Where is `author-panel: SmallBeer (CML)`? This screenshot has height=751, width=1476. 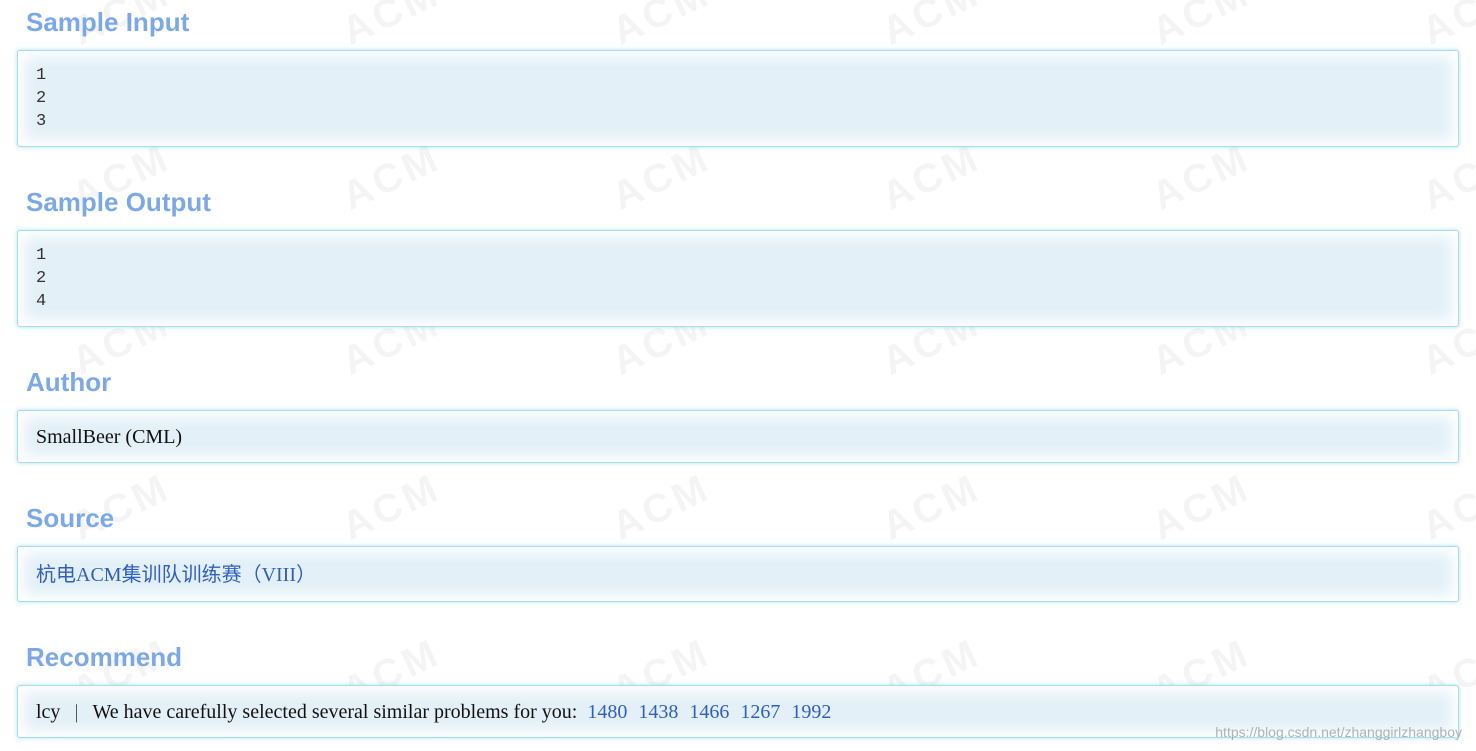
author-panel: SmallBeer (CML) is located at coordinates (738, 436).